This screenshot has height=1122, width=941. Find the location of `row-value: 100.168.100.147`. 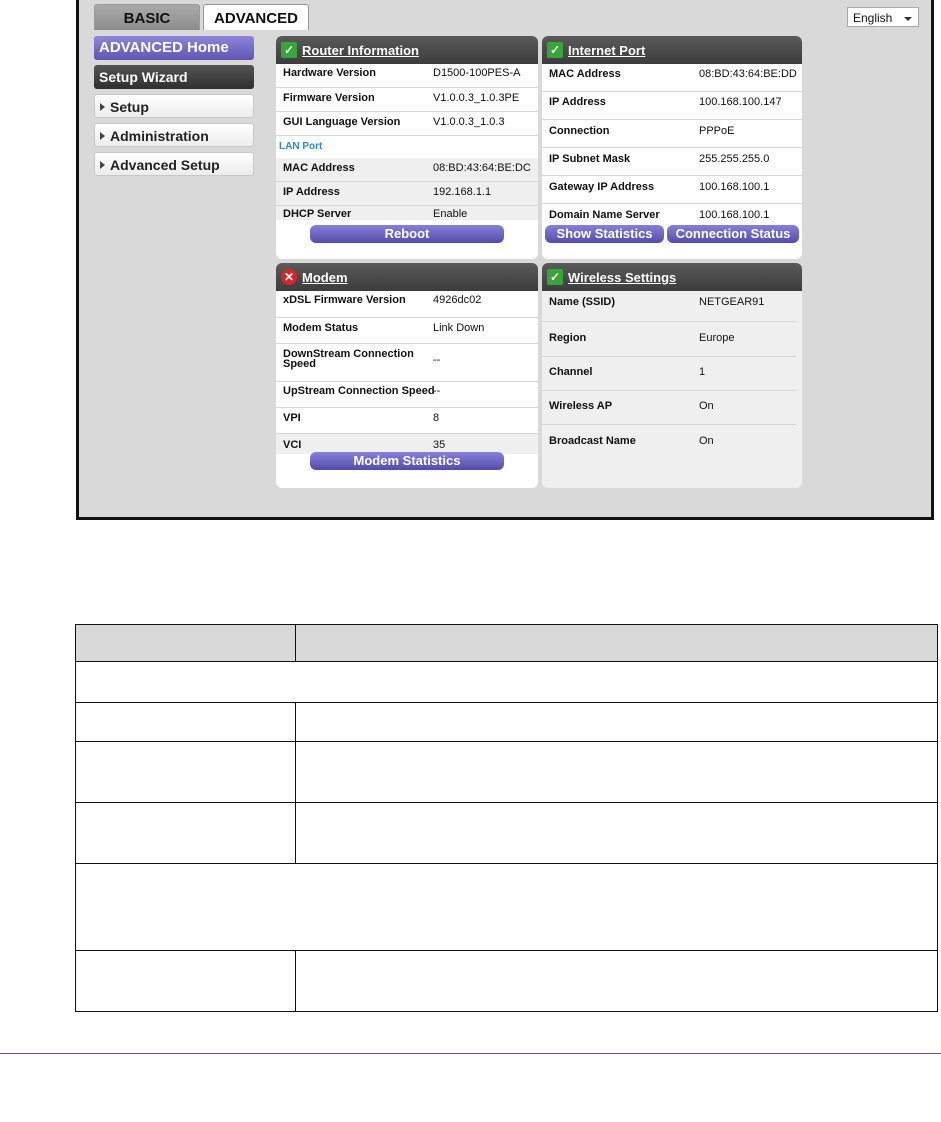

row-value: 100.168.100.147 is located at coordinates (740, 102).